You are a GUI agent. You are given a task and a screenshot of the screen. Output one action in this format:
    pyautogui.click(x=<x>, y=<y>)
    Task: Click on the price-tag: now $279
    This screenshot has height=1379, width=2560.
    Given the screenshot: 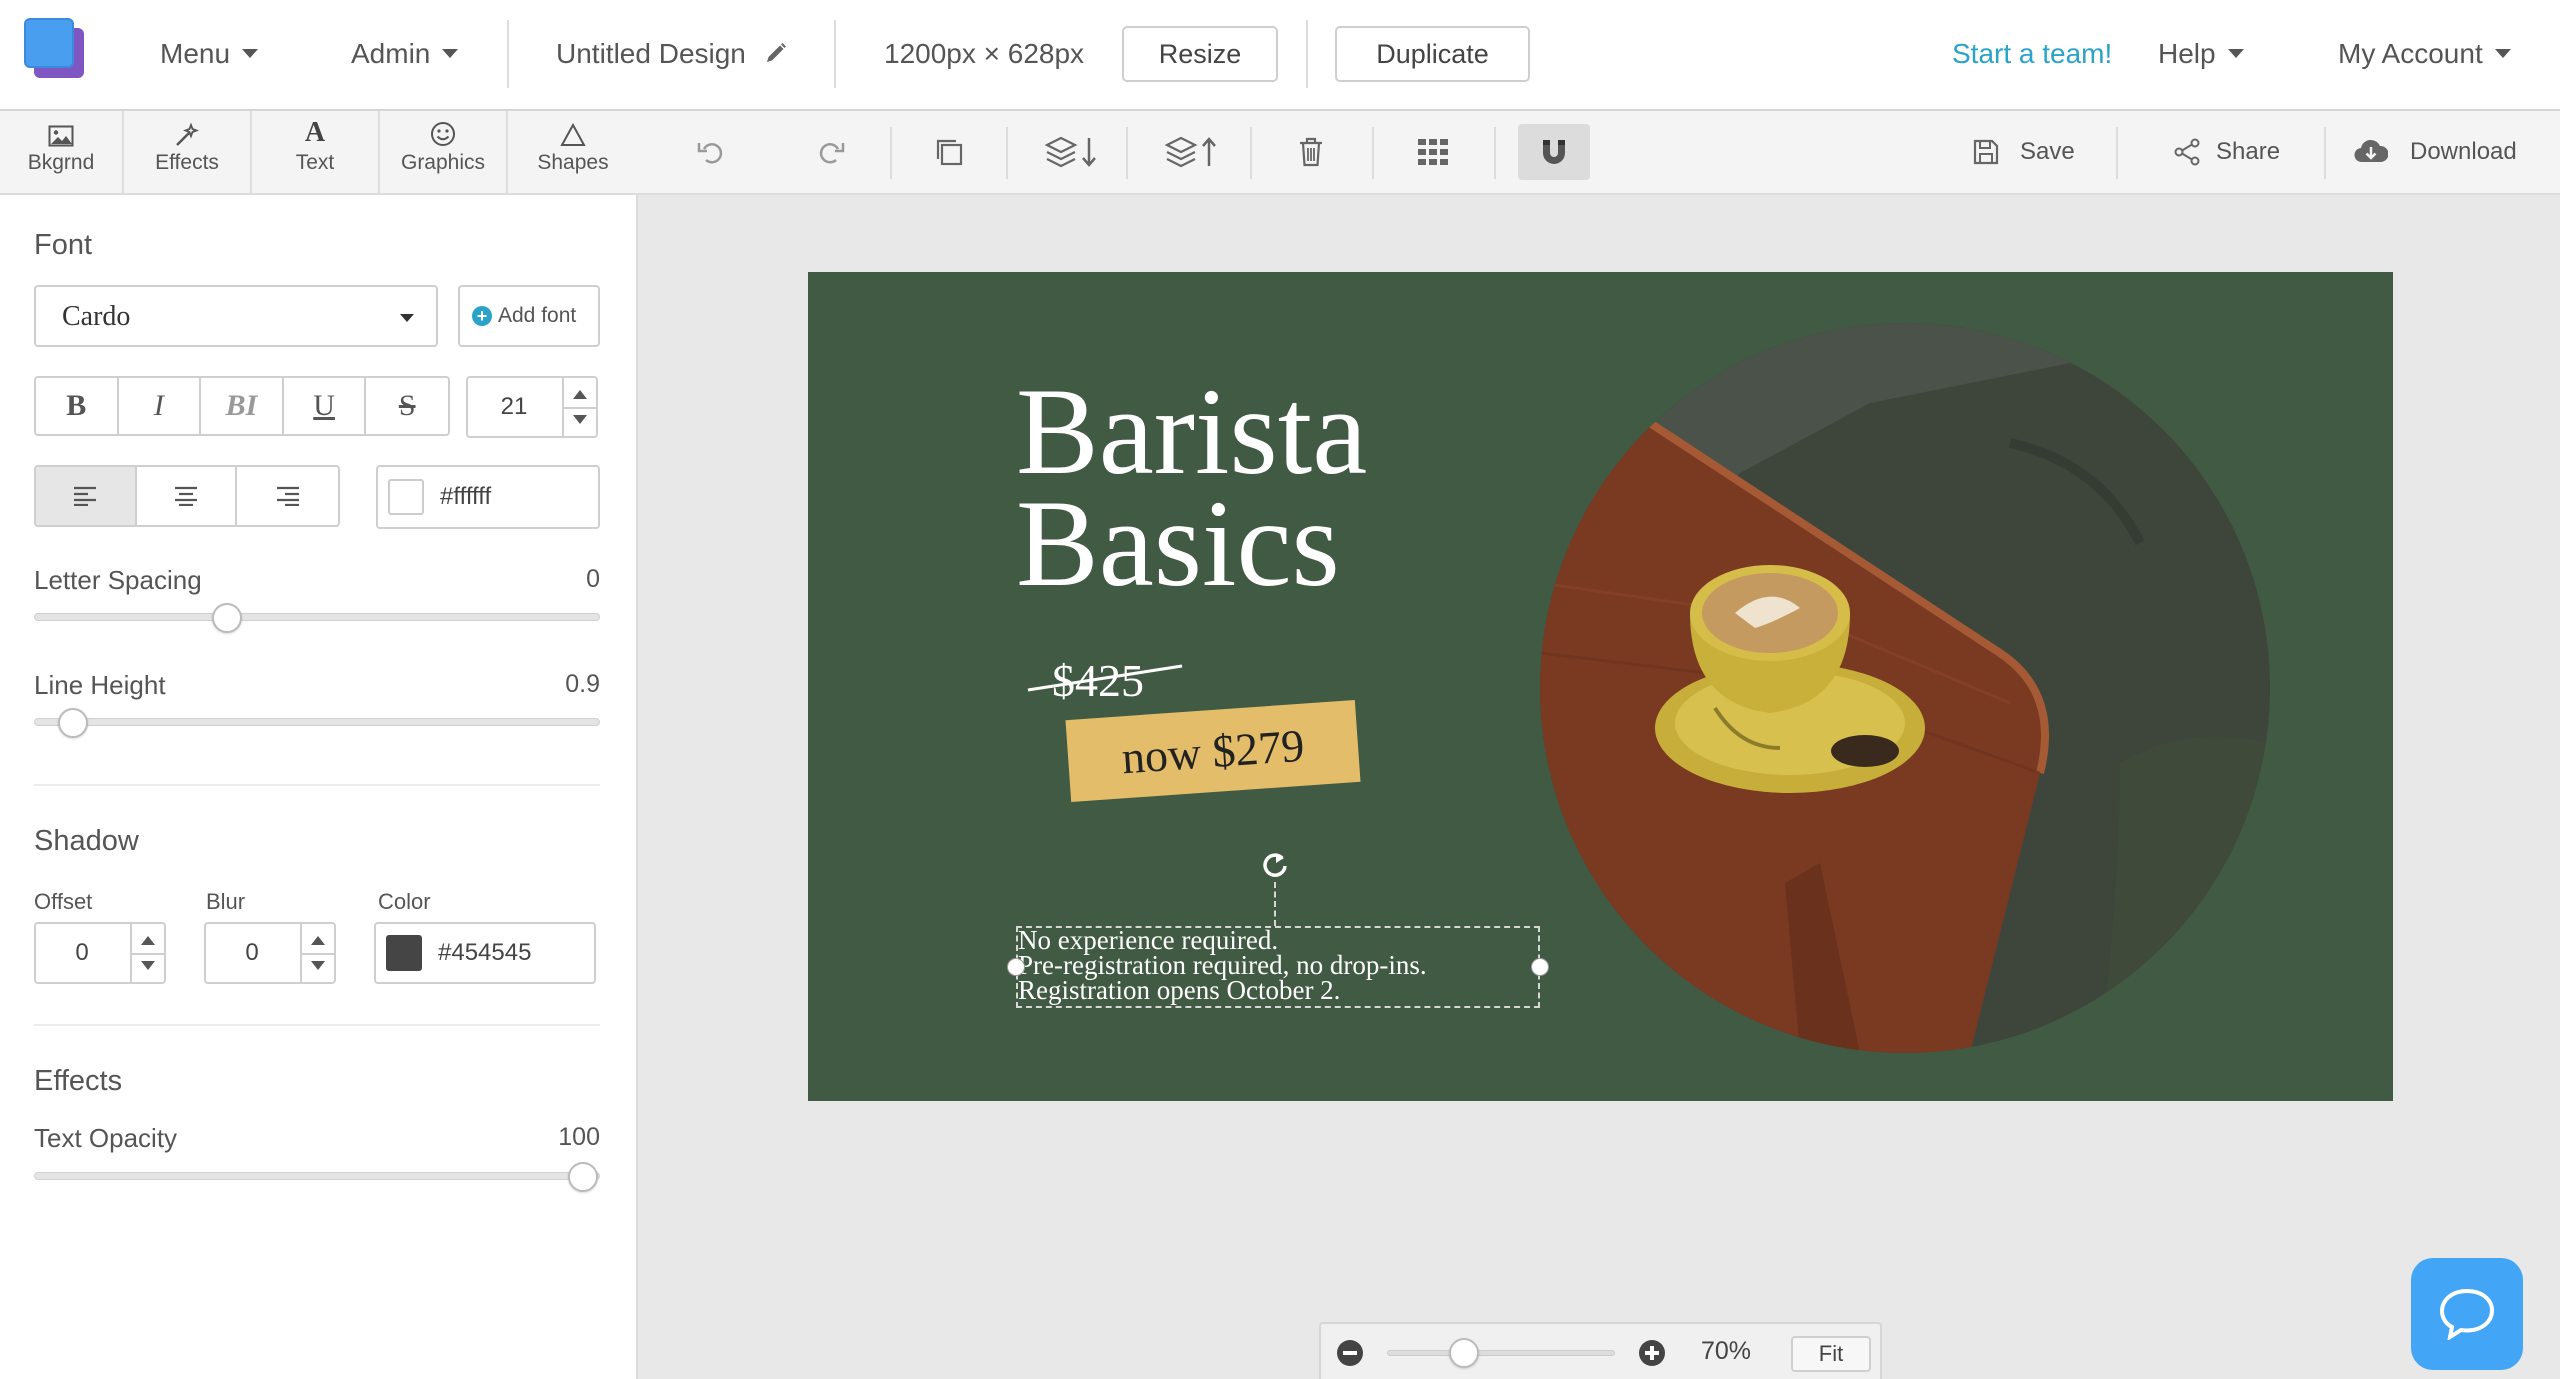 What is the action you would take?
    pyautogui.click(x=1213, y=751)
    